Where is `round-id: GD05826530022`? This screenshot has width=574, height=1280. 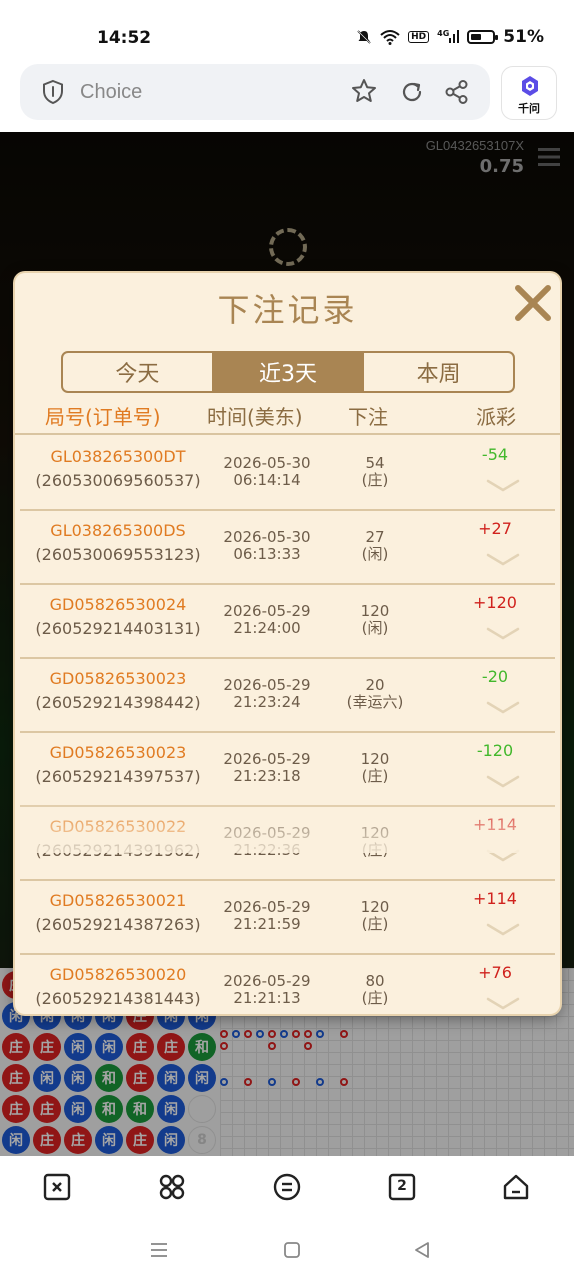 round-id: GD05826530022 is located at coordinates (118, 827).